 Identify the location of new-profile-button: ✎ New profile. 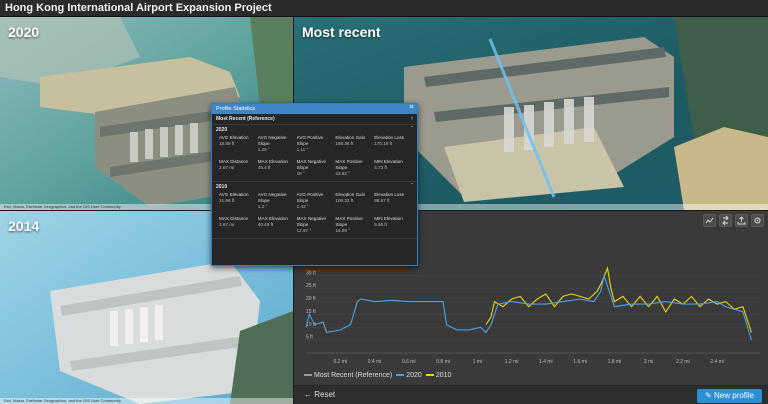
(729, 396).